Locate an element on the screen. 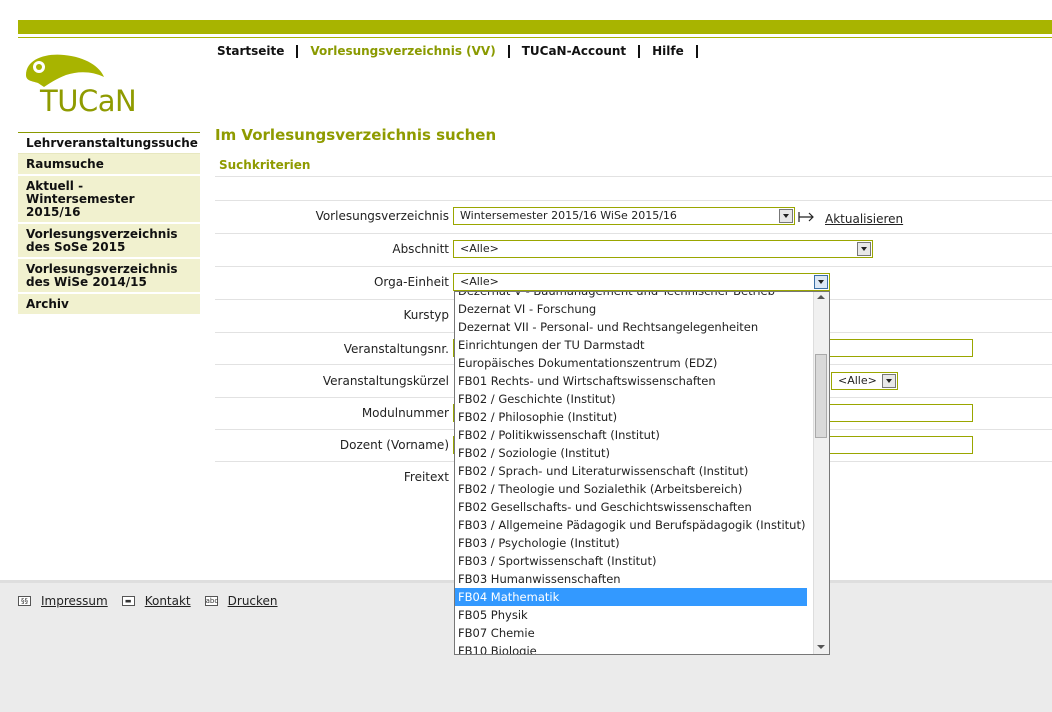 The width and height of the screenshot is (1052, 712). abschnitt-select: <Alle> is located at coordinates (663, 249).